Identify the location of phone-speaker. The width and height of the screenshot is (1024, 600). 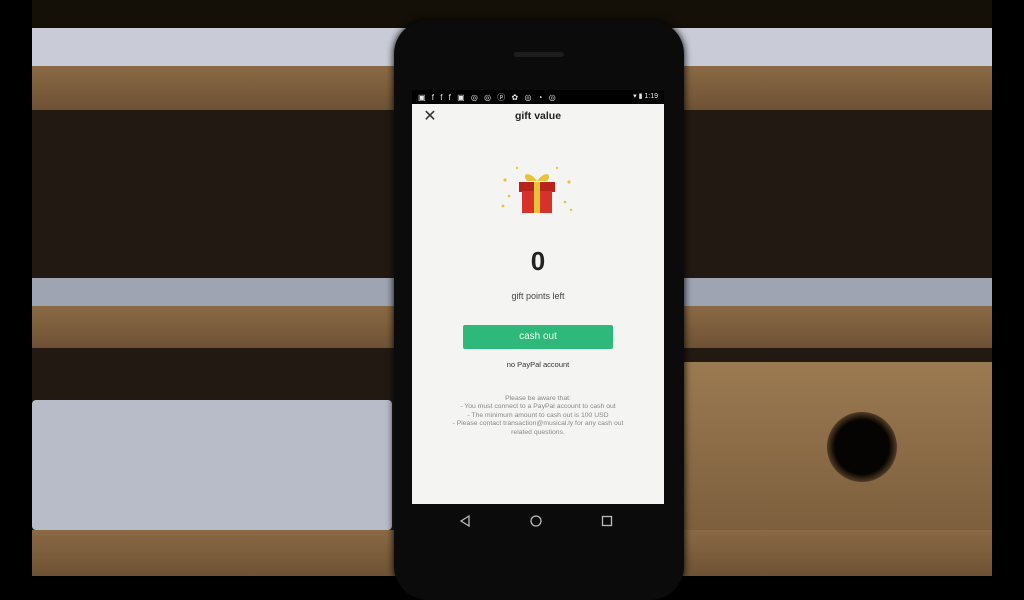
(539, 54).